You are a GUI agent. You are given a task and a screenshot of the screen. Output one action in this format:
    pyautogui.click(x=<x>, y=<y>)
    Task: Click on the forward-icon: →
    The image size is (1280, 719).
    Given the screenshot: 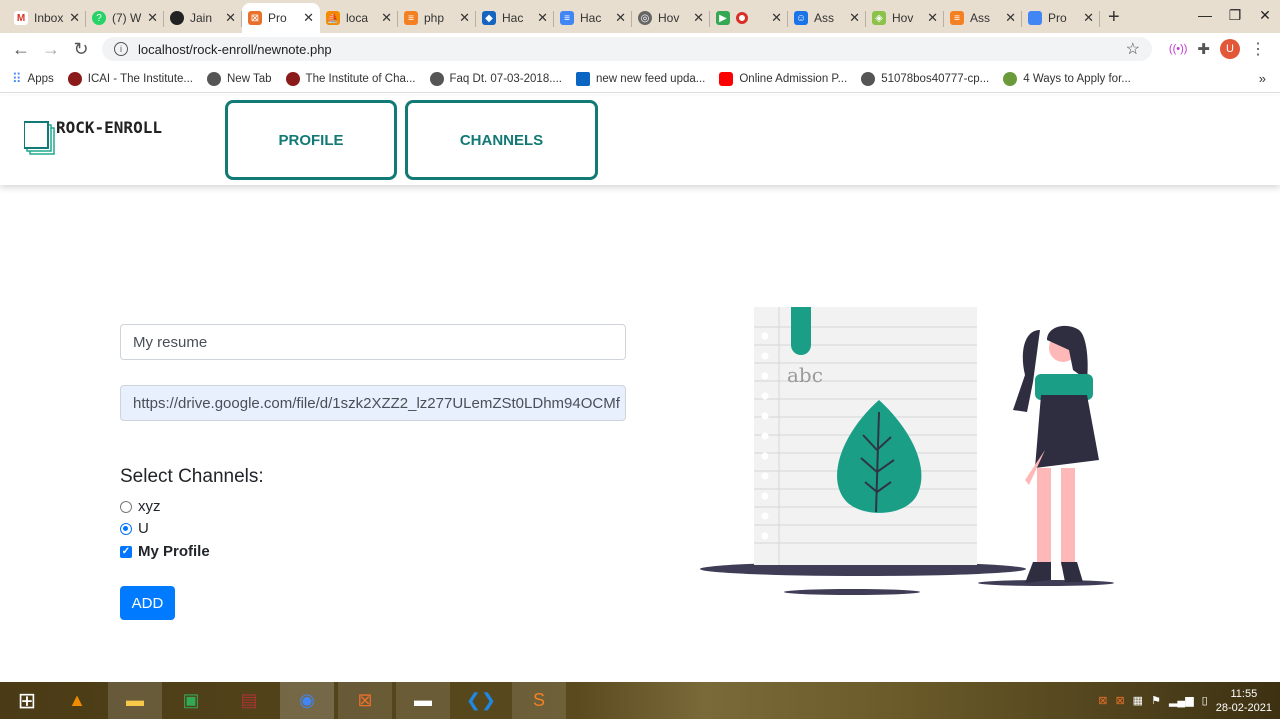 What is the action you would take?
    pyautogui.click(x=51, y=49)
    